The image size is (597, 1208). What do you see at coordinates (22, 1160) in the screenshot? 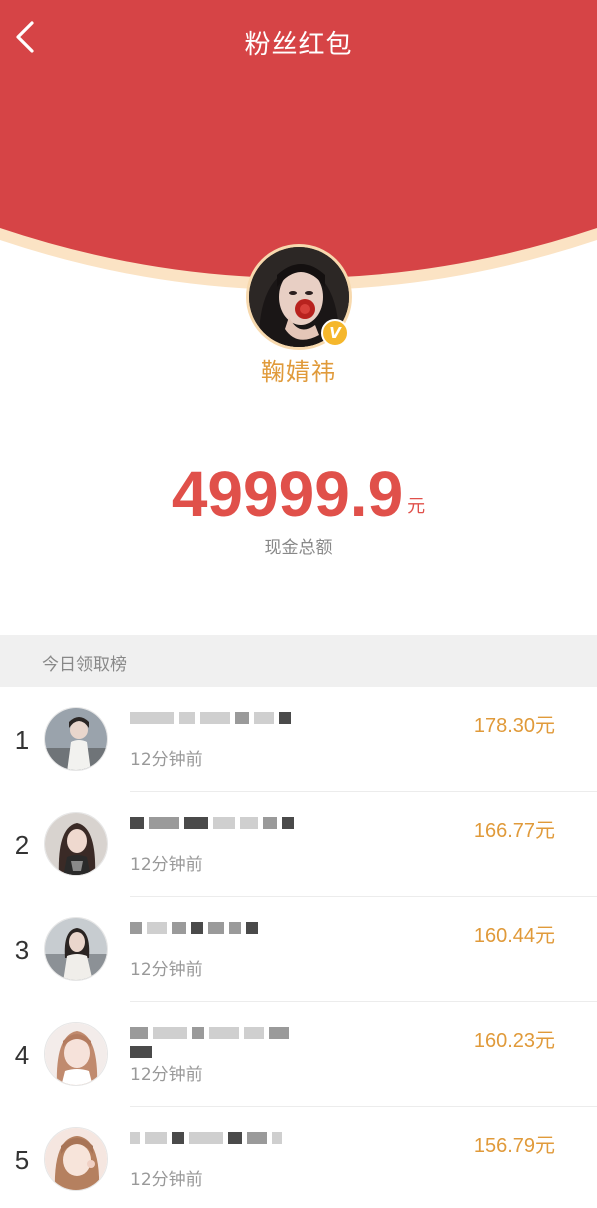
I see `rank-number: 5` at bounding box center [22, 1160].